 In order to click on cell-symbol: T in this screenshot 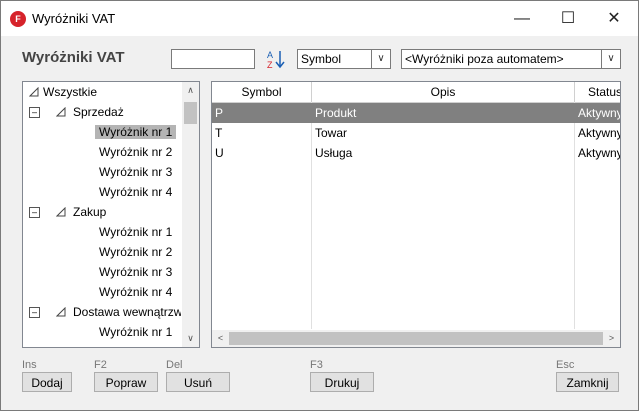, I will do `click(219, 133)`.